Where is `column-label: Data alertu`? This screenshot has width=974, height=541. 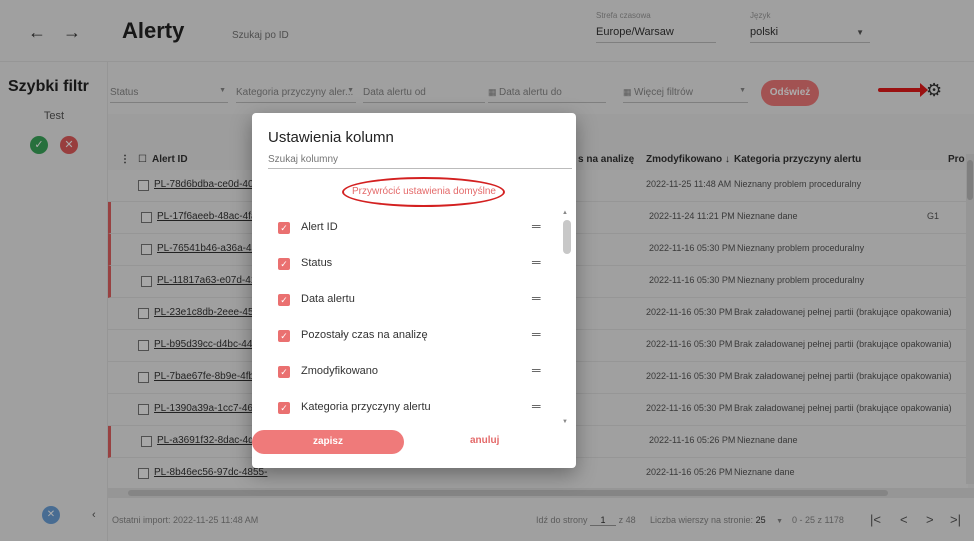 column-label: Data alertu is located at coordinates (328, 299).